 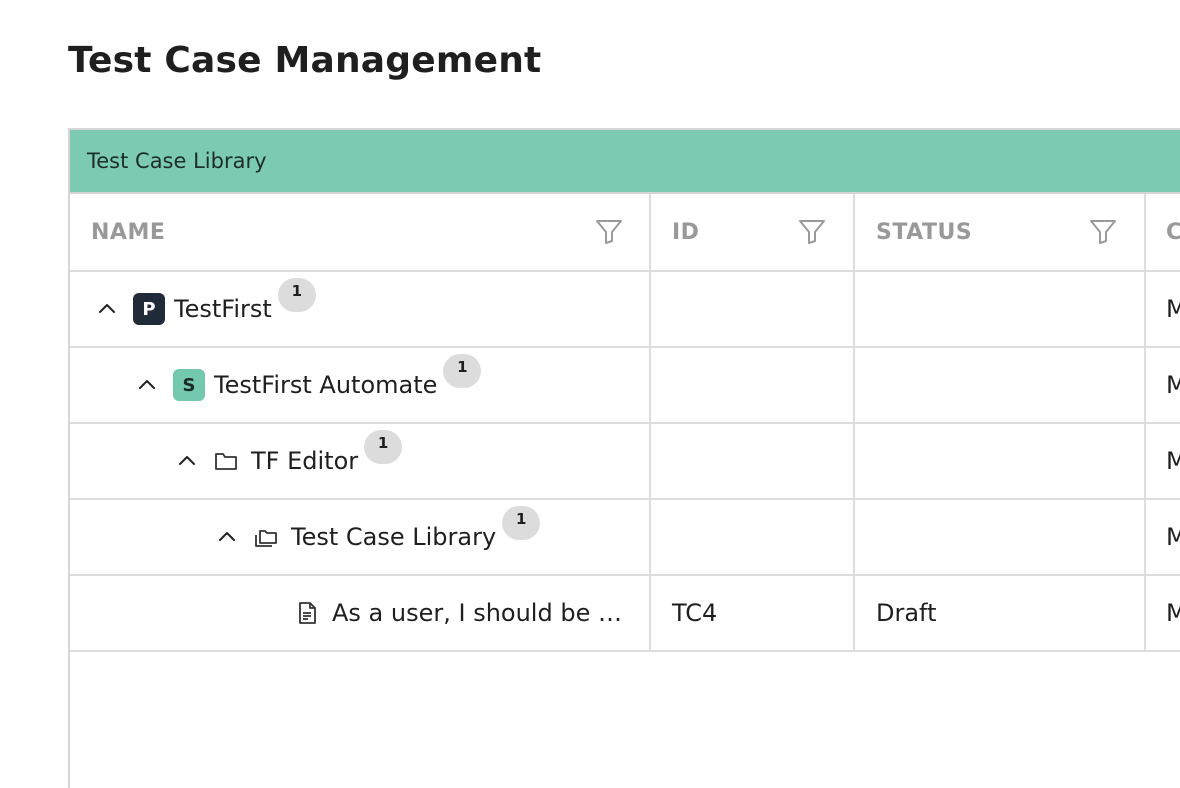 I want to click on column-header-label: STATUS, so click(x=924, y=232).